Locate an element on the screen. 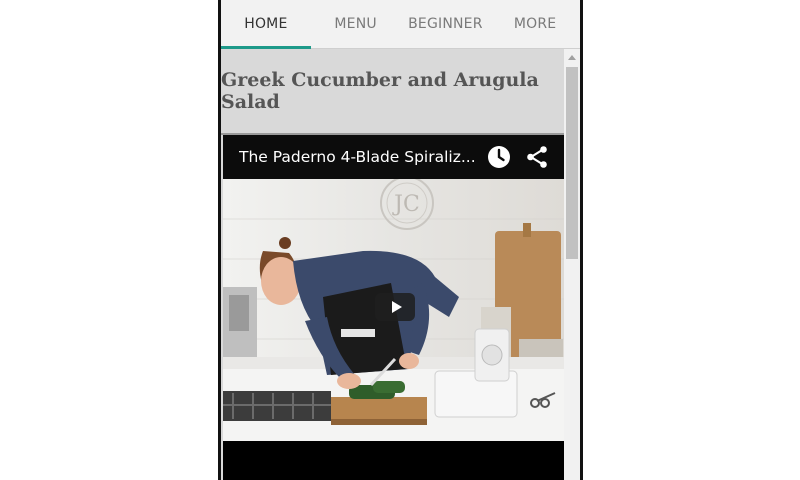 The image size is (800, 480). scroll-up-button is located at coordinates (572, 57).